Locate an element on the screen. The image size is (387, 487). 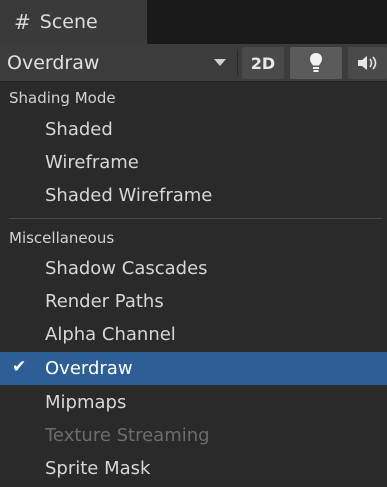
menu-item-texture-streaming: Texture Streaming is located at coordinates (193, 435).